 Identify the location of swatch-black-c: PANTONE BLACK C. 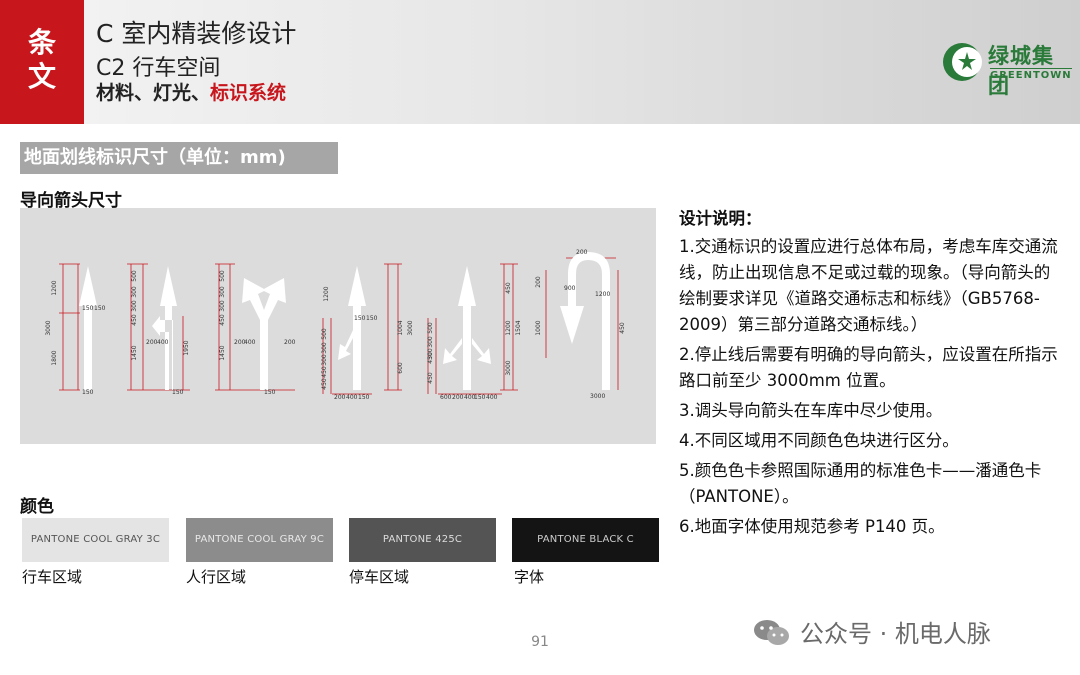
(585, 540).